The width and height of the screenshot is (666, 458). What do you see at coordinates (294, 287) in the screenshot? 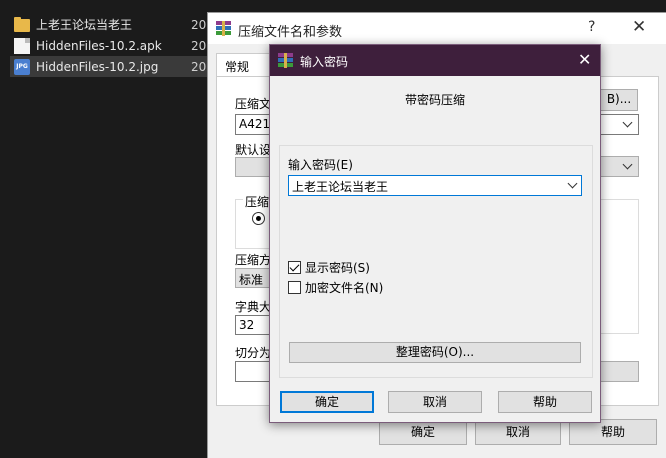
I see `encrypt-filenames-checkbox` at bounding box center [294, 287].